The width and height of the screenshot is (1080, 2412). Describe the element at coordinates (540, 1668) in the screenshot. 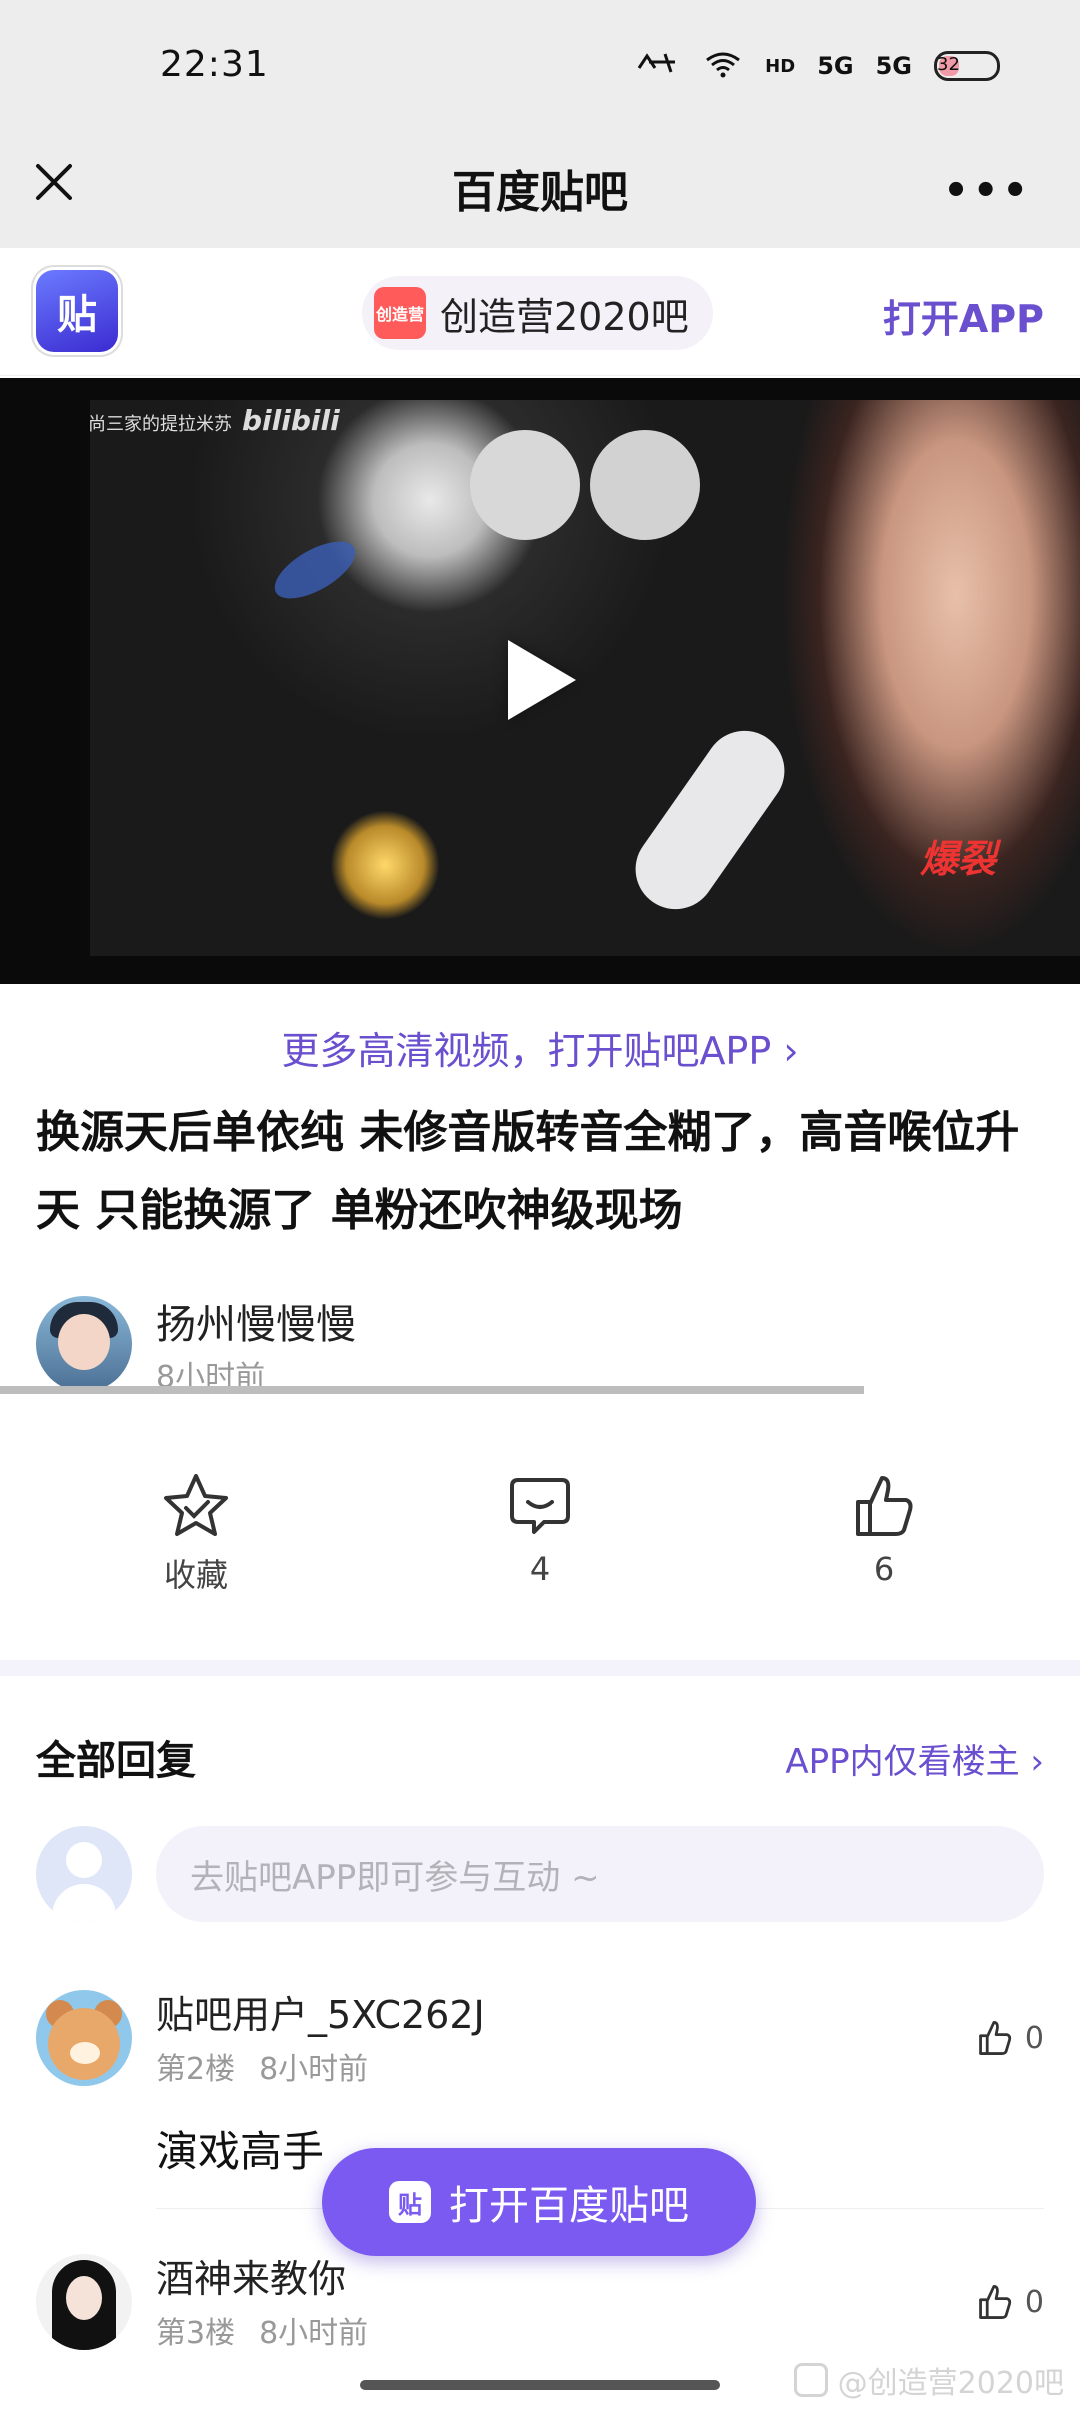

I see `section-divider` at that location.